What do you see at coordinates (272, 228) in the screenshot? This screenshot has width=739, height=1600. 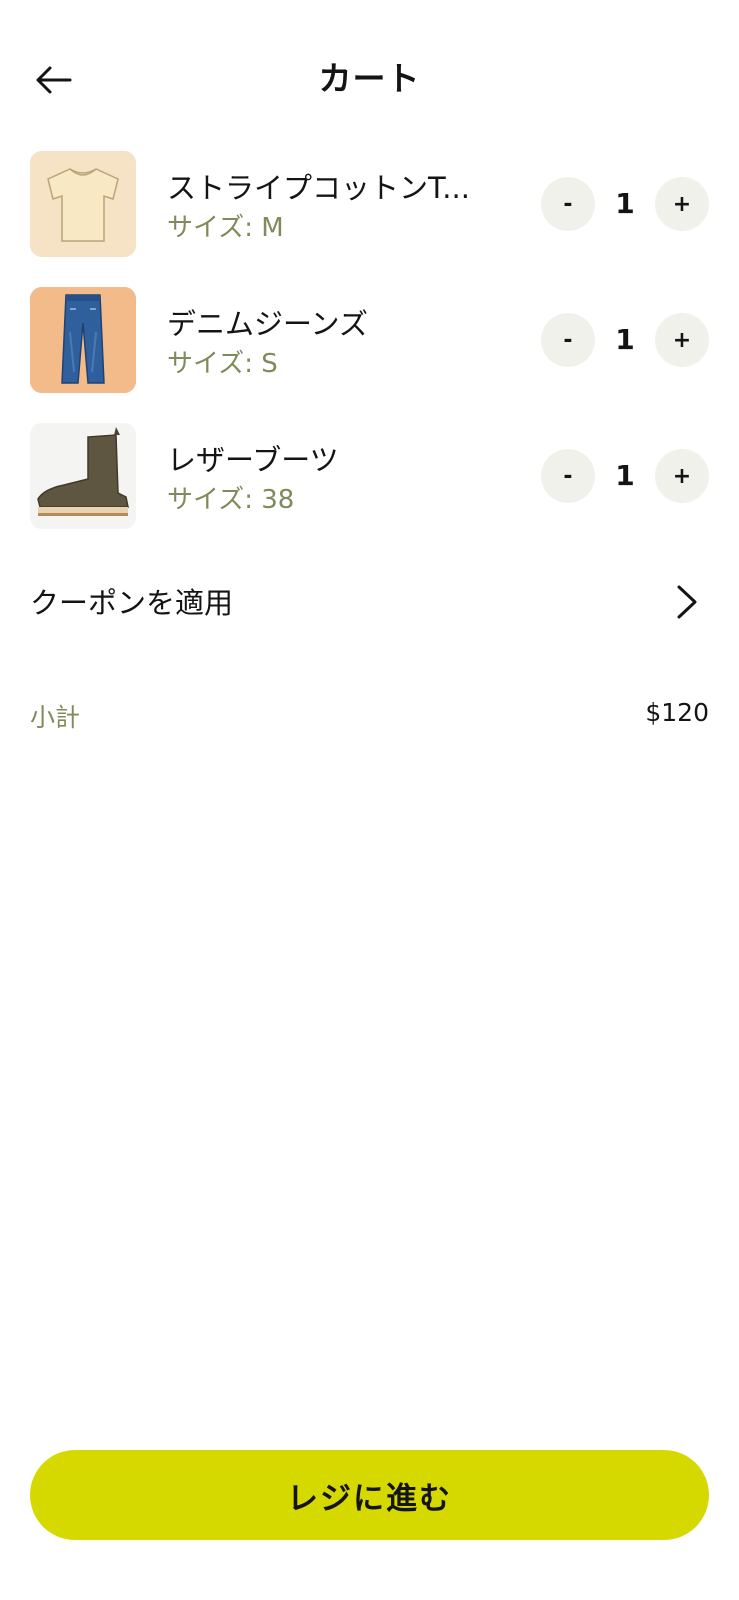 I see `size-value: M` at bounding box center [272, 228].